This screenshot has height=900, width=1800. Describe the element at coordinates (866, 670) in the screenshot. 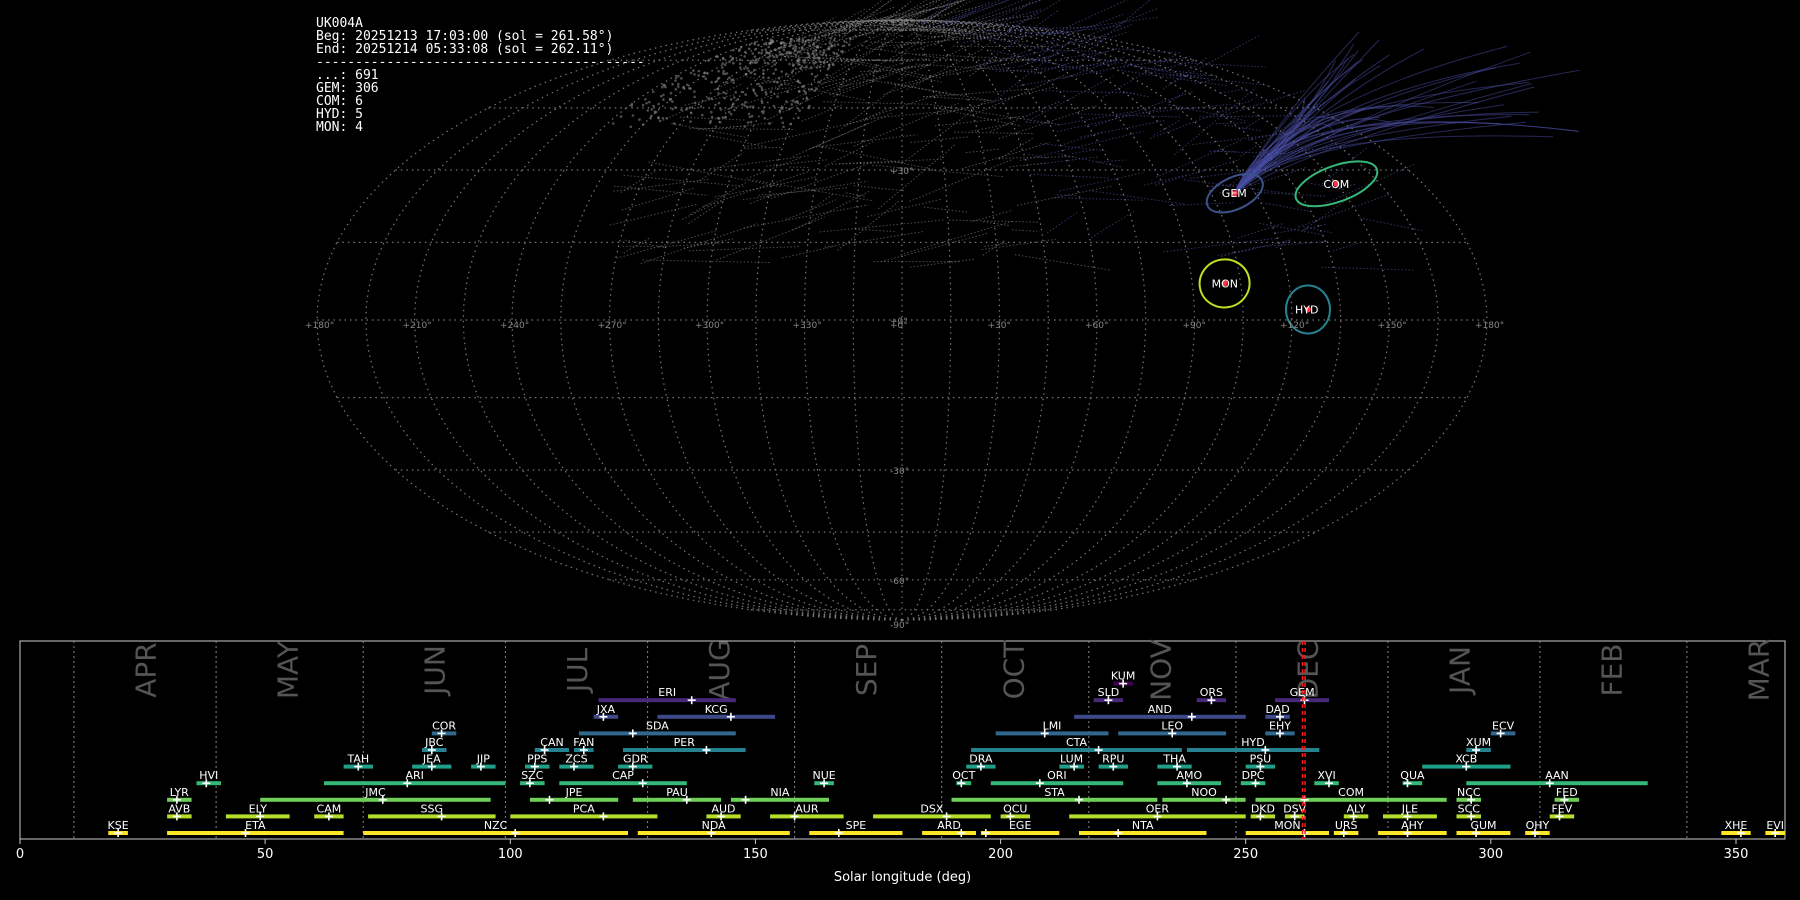

I see `month-label: SEP` at that location.